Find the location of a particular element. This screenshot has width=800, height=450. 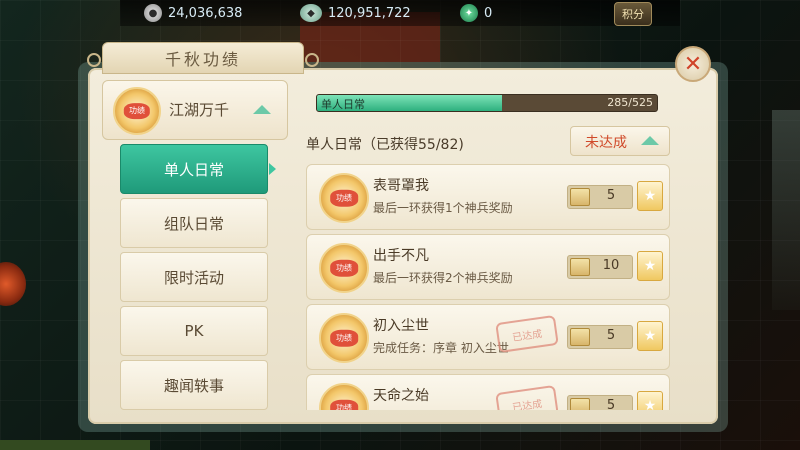

subtab-label: PK is located at coordinates (194, 331).